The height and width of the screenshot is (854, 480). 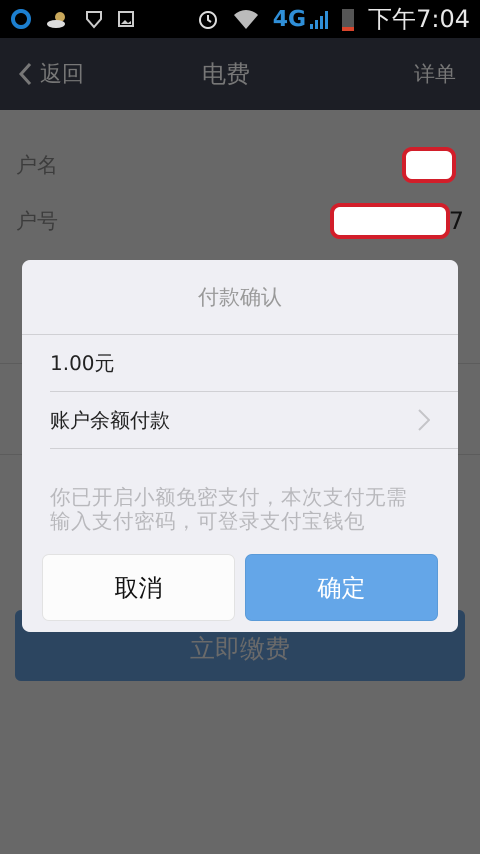 I want to click on details-link: 详单, so click(x=435, y=74).